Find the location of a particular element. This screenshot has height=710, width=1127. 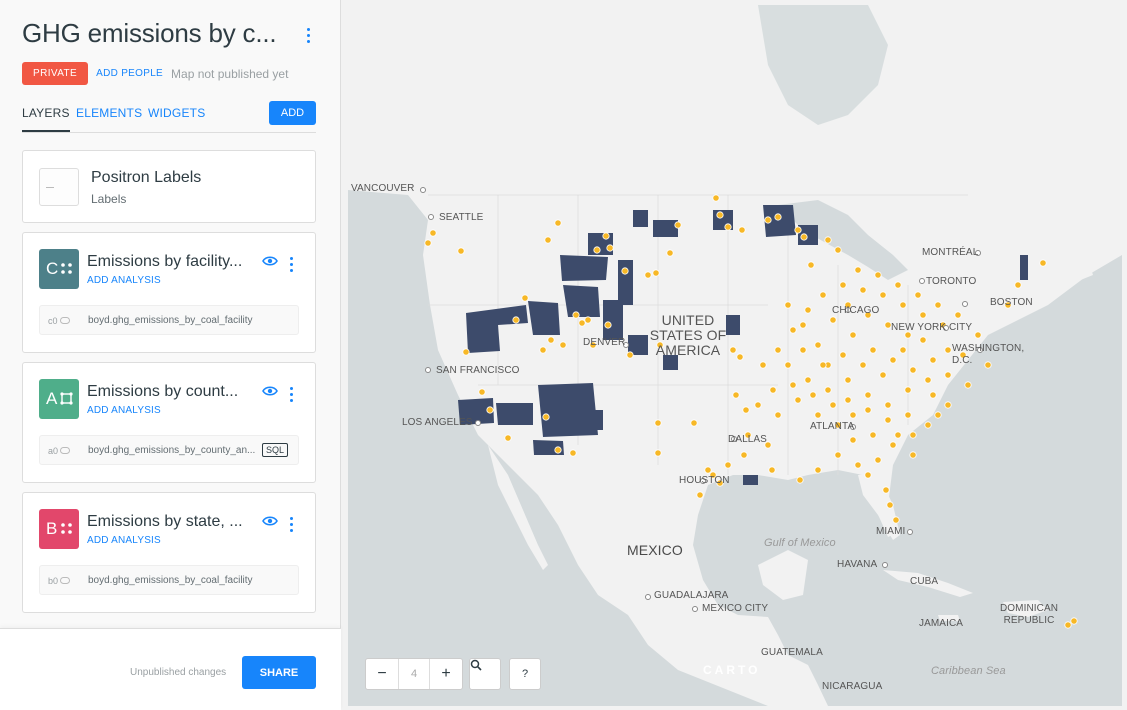

layer-letter: A is located at coordinates (52, 398).